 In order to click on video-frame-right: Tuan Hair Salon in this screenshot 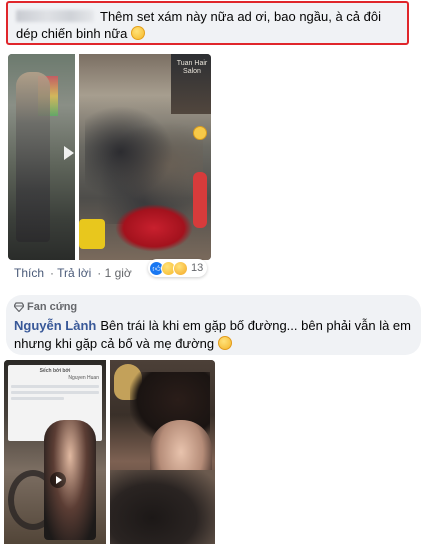, I will do `click(145, 157)`.